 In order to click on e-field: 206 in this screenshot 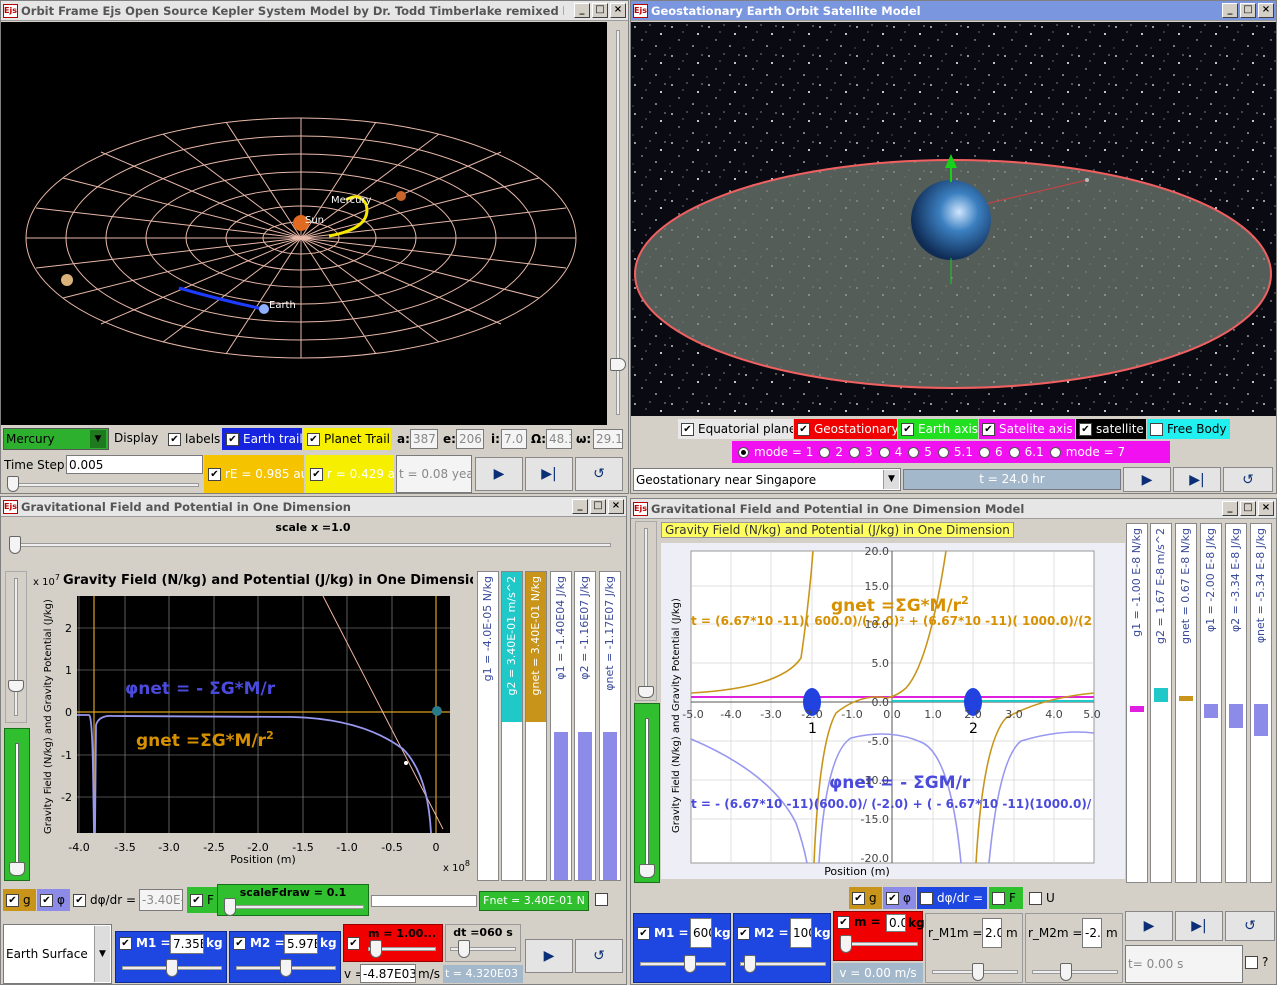, I will do `click(470, 439)`.